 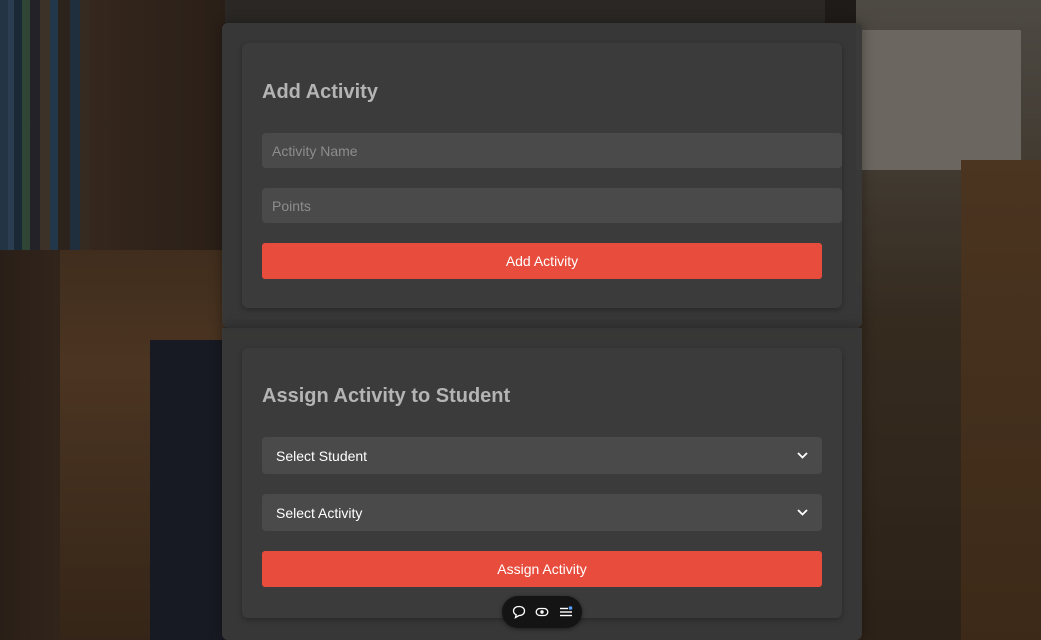 What do you see at coordinates (542, 512) in the screenshot?
I see `activity-select: Select Activity` at bounding box center [542, 512].